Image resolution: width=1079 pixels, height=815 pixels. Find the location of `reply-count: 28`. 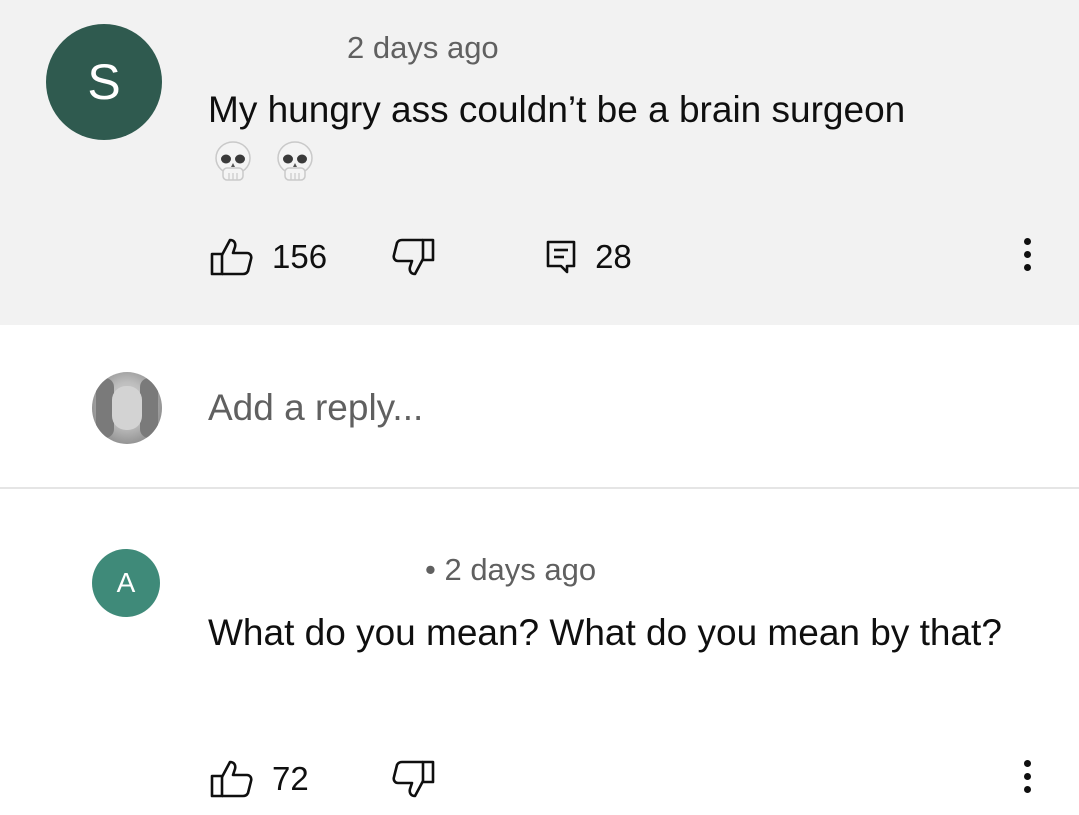

reply-count: 28 is located at coordinates (613, 256).